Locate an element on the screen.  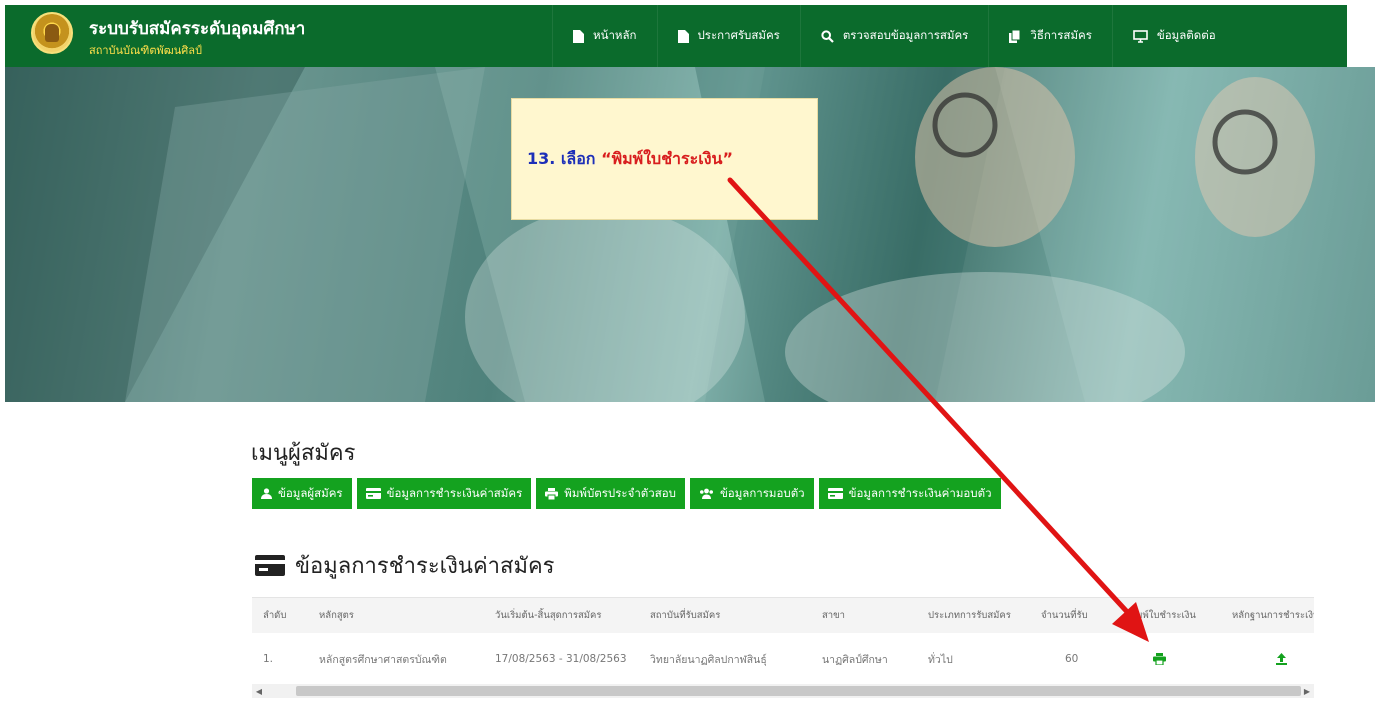
col-payment-proof: หลักฐานการชำระเงิน is located at coordinates (1273, 615).